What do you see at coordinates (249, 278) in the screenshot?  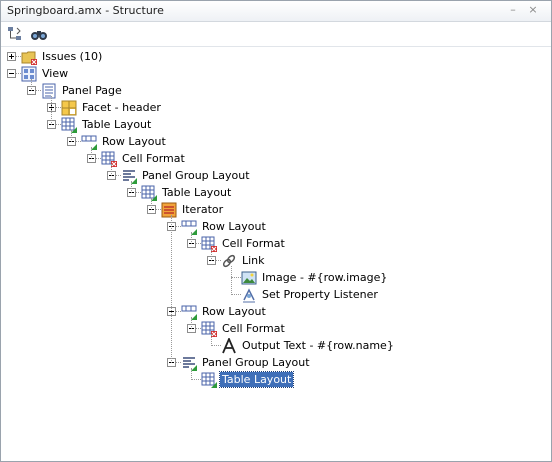 I see `image-icon` at bounding box center [249, 278].